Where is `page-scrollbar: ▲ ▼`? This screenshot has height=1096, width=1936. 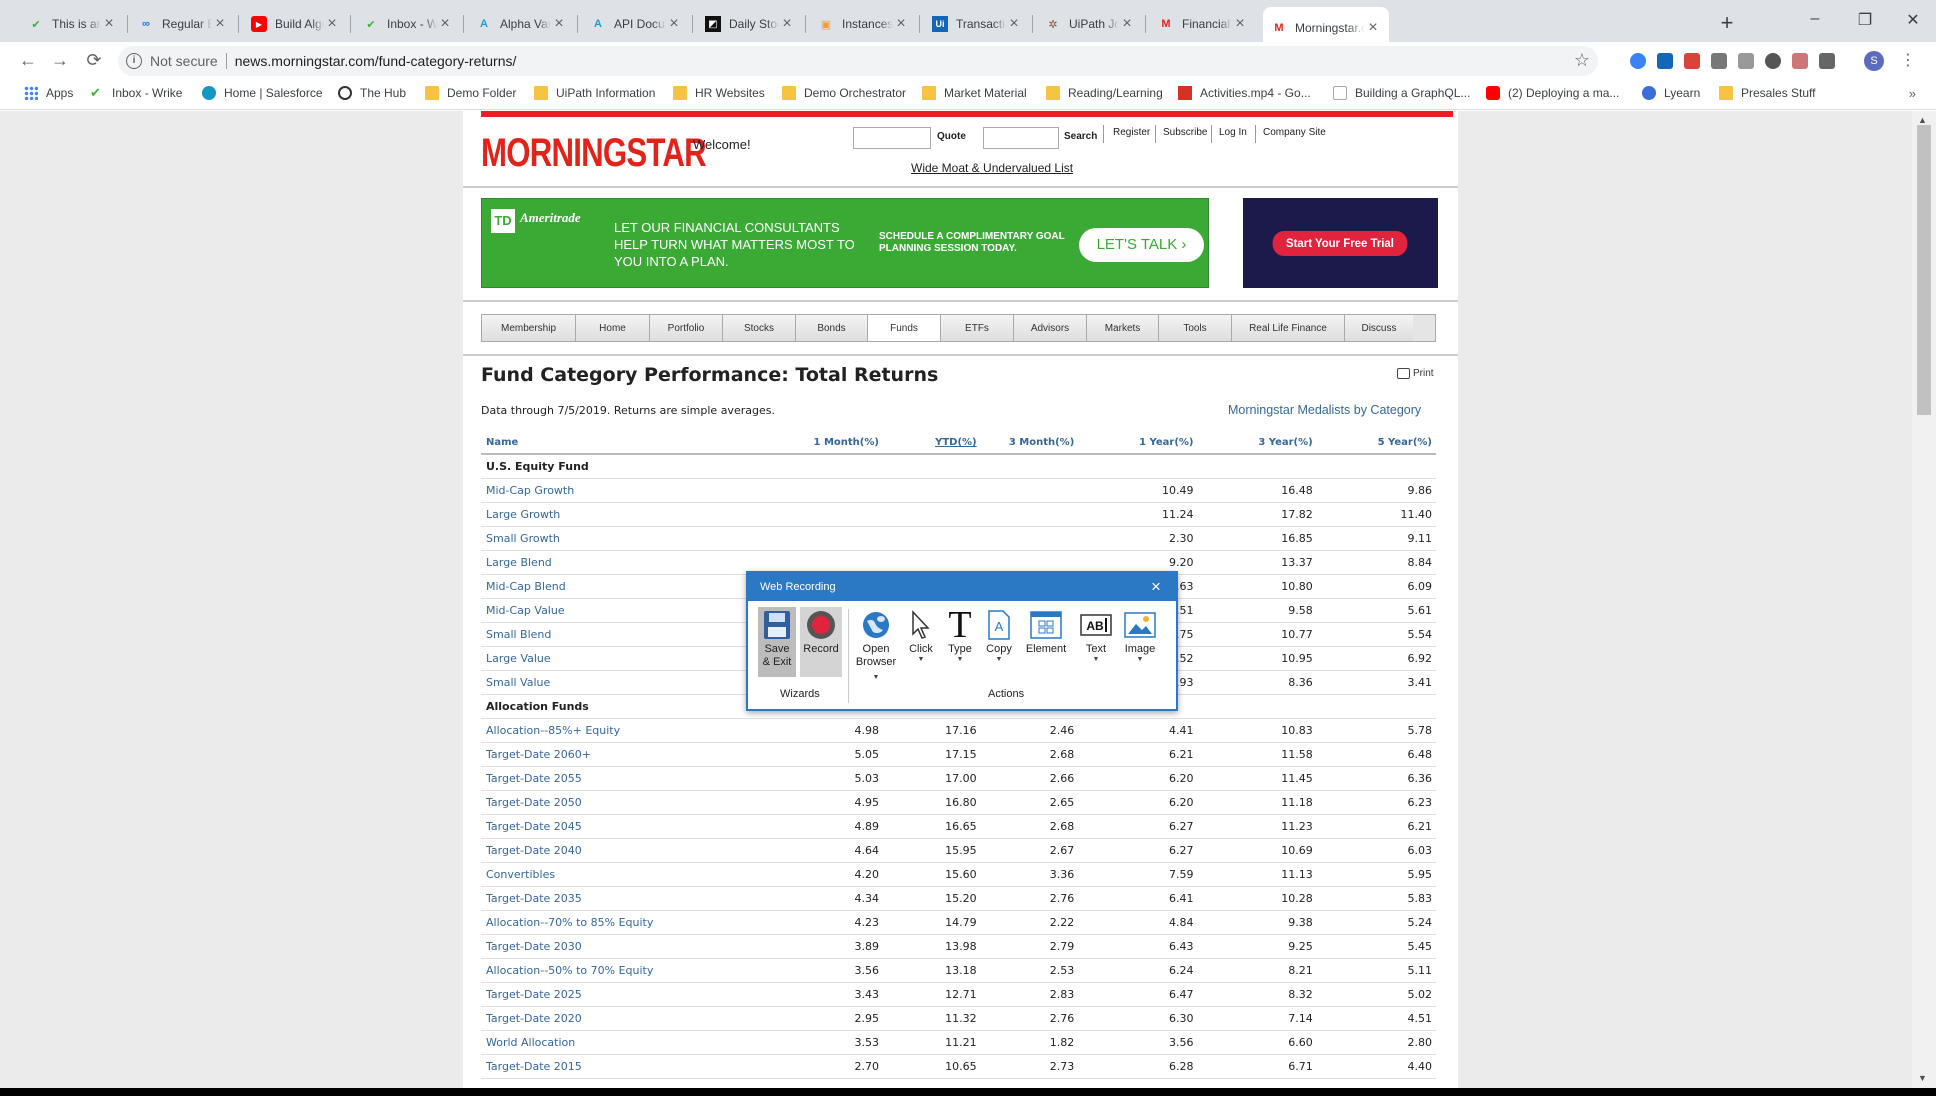
page-scrollbar: ▲ ▼ is located at coordinates (1924, 599).